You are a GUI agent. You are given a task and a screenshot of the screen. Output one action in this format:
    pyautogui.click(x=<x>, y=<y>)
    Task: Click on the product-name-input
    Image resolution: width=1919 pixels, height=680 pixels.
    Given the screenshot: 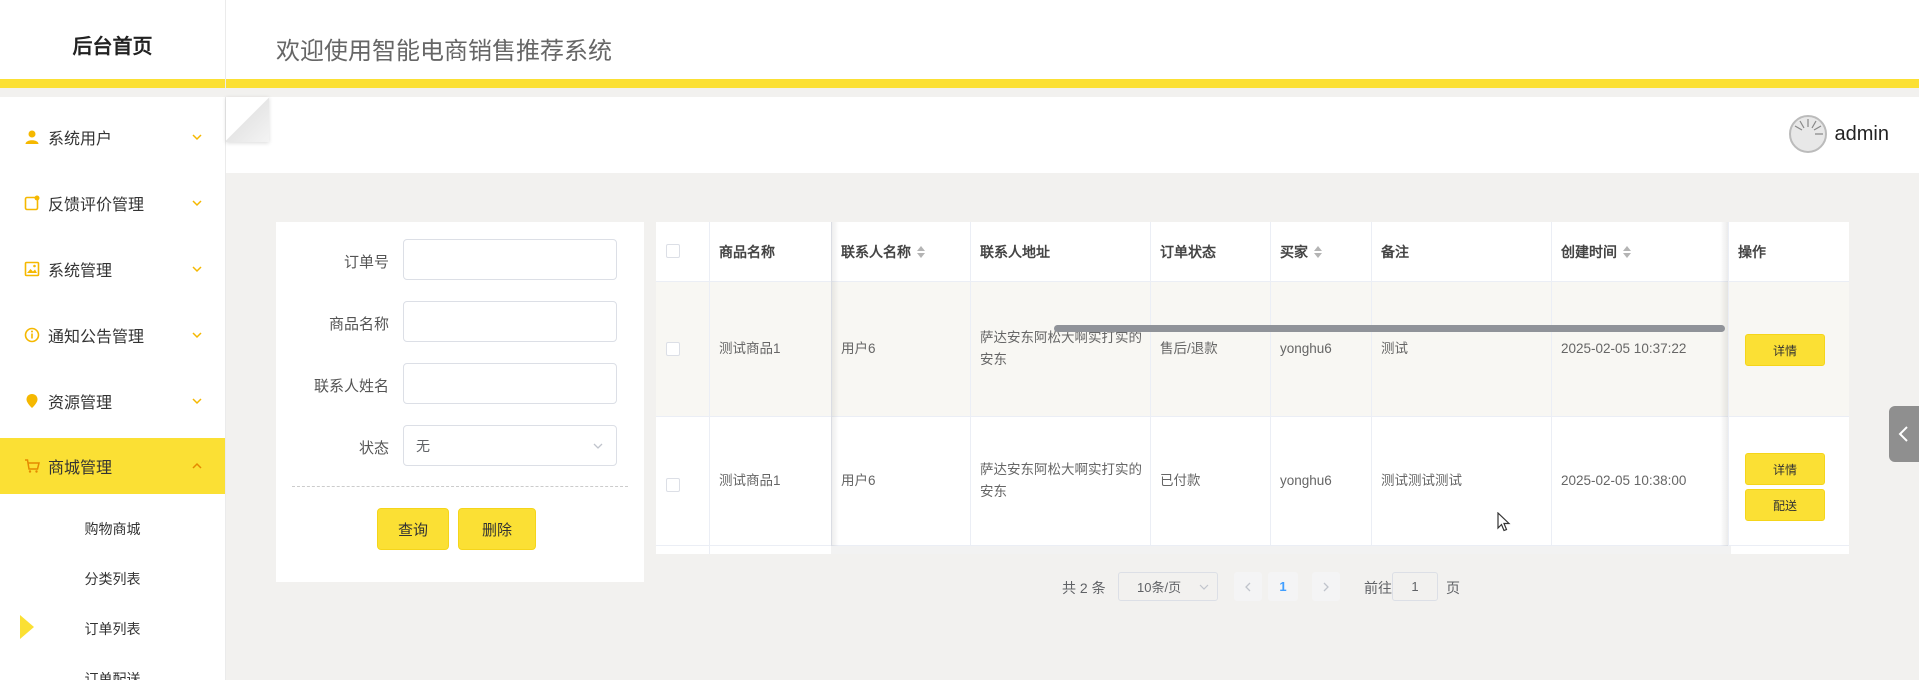 What is the action you would take?
    pyautogui.click(x=510, y=321)
    